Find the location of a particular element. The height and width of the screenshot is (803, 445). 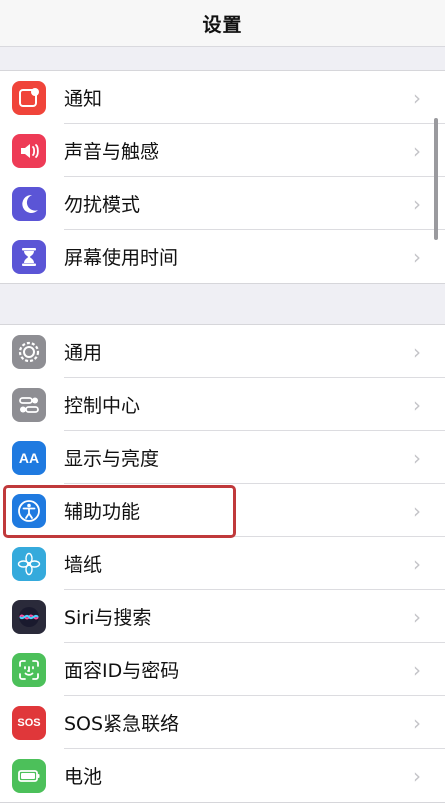

settings-item-label: 显示与亮度 is located at coordinates (112, 459).